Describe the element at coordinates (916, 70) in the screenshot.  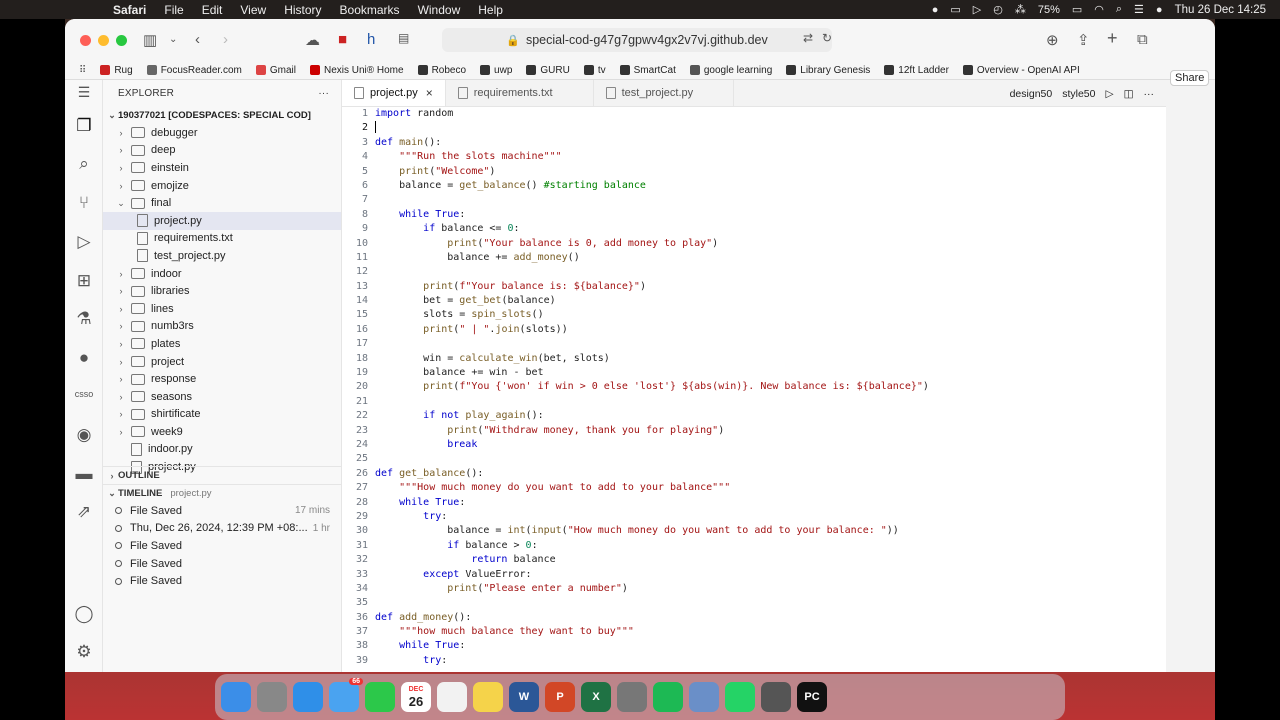
I see `bookmark-item: 12ft Ladder` at that location.